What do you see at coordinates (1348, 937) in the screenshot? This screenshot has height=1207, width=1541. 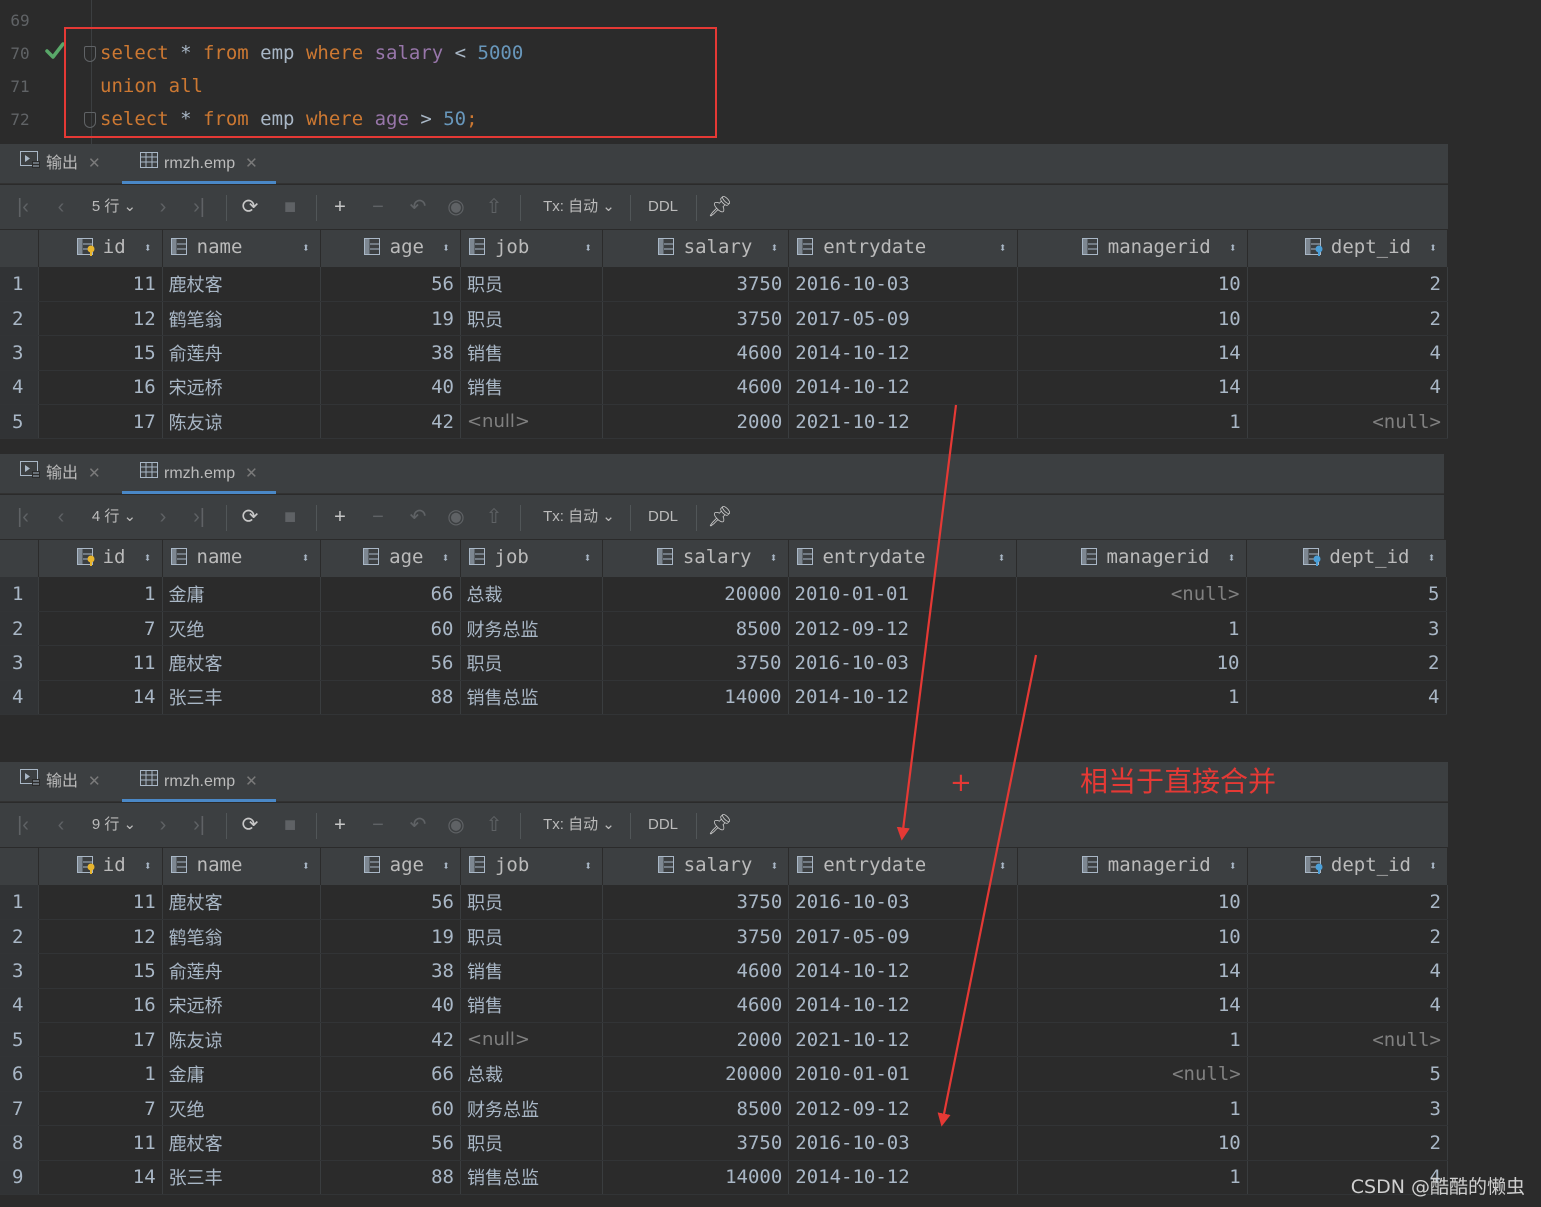 I see `cell-dept-id: 2` at bounding box center [1348, 937].